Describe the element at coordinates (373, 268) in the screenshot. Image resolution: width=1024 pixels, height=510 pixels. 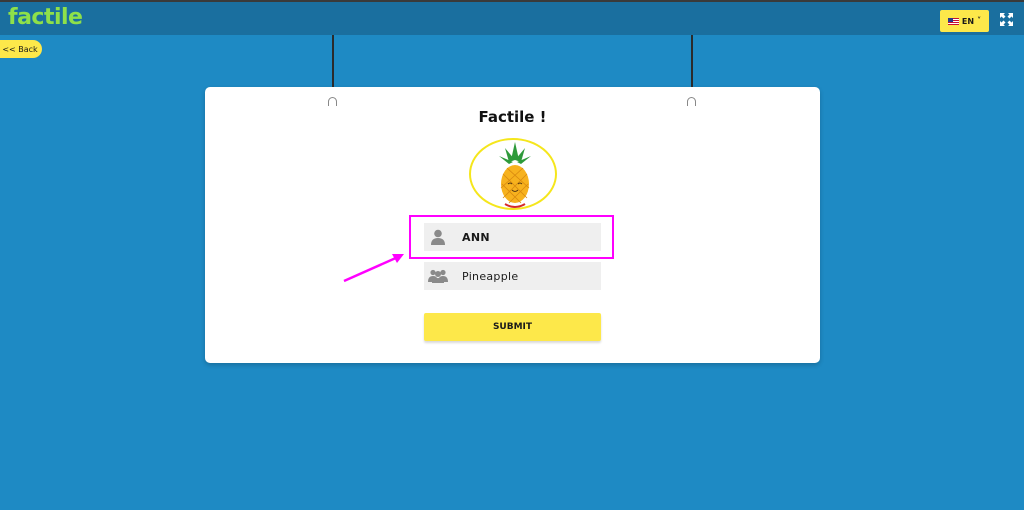
I see `annotation-arrow-icon` at that location.